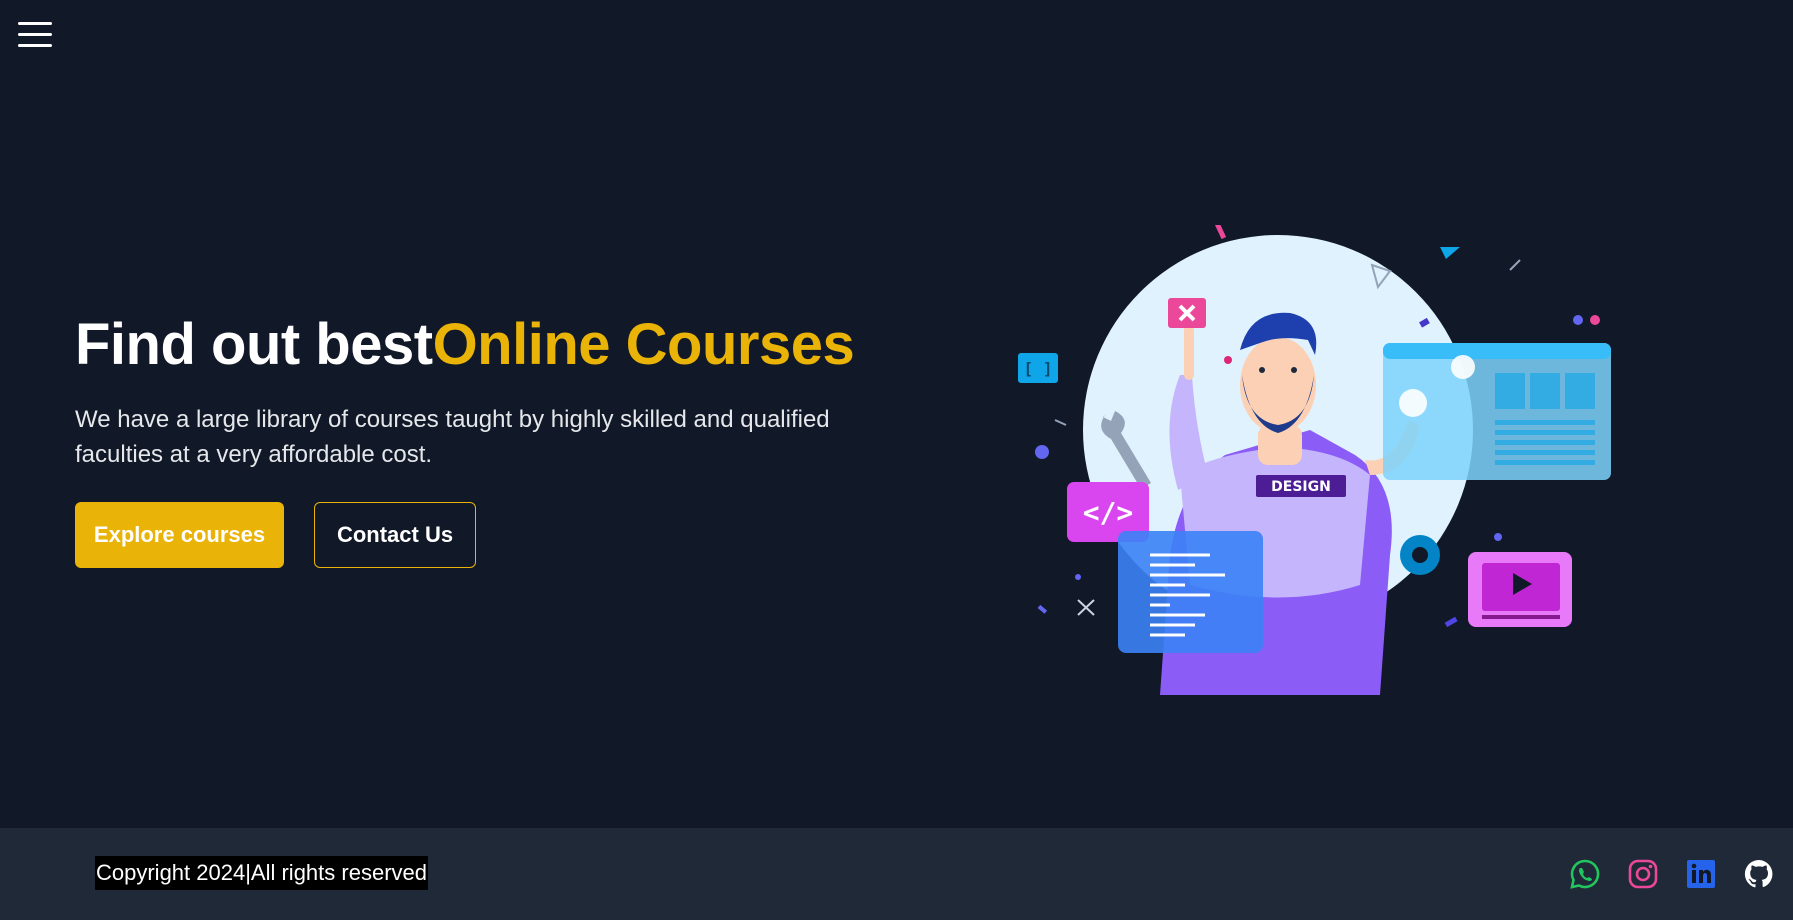 The image size is (1793, 920). Describe the element at coordinates (395, 534) in the screenshot. I see `contact-us-button: Contact Us` at that location.